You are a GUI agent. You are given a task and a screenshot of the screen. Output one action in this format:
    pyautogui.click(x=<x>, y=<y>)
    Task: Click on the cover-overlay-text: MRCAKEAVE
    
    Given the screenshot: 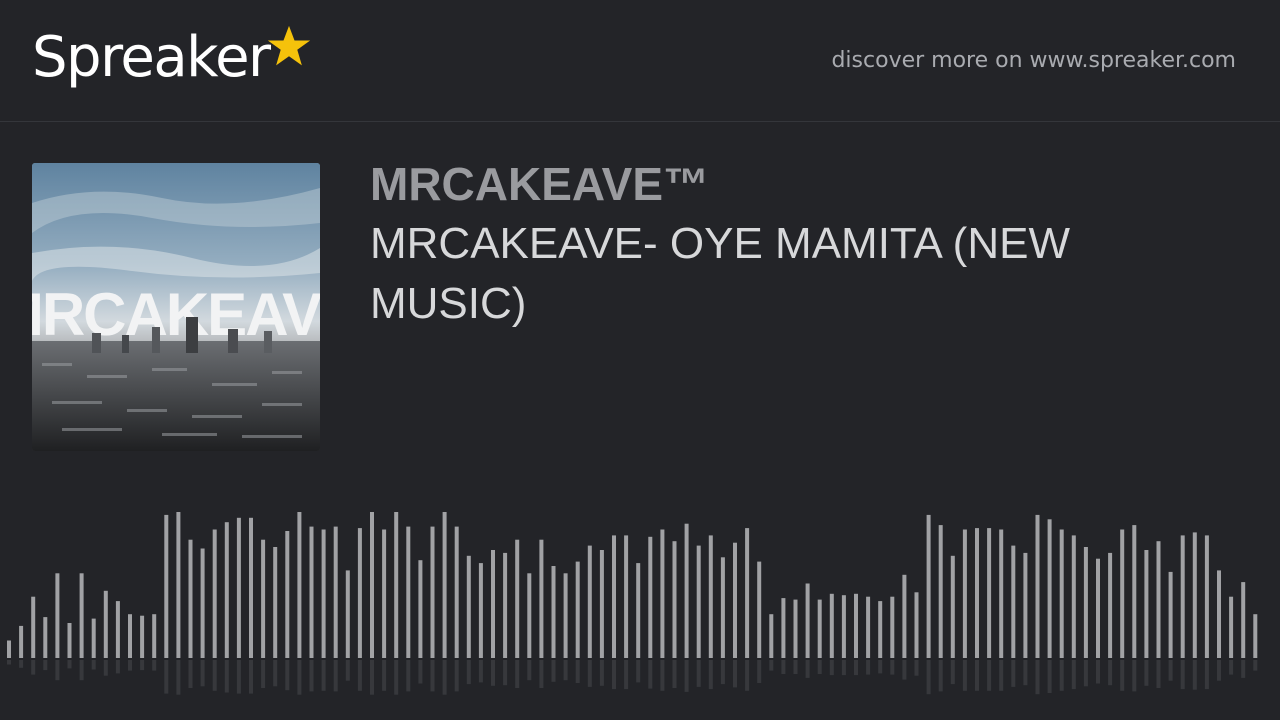 What is the action you would take?
    pyautogui.click(x=176, y=314)
    